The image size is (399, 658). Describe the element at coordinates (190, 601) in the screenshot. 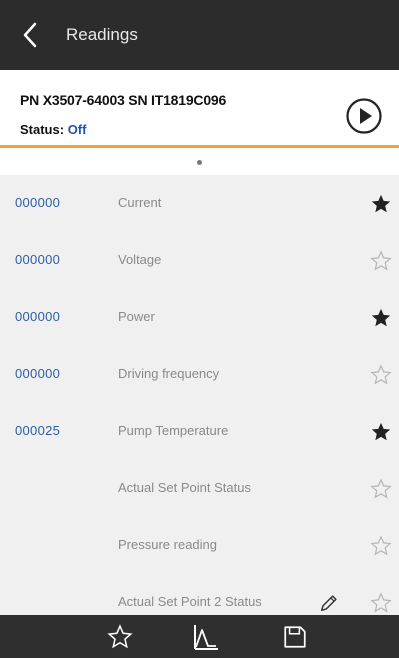

I see `reading-label: Actual Set Point 2 Status` at that location.